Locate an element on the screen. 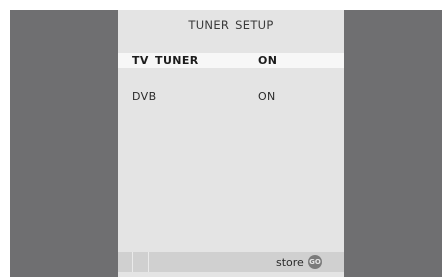  menu-title: TUNER SETUP is located at coordinates (231, 25).